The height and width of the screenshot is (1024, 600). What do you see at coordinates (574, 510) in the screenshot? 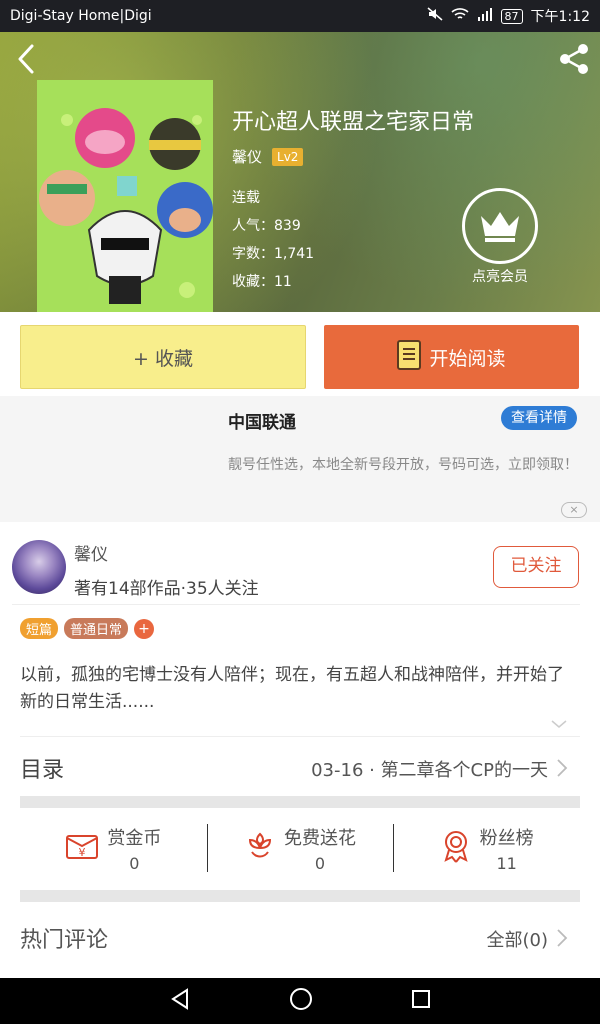
I see `ad-close-button: ×` at bounding box center [574, 510].